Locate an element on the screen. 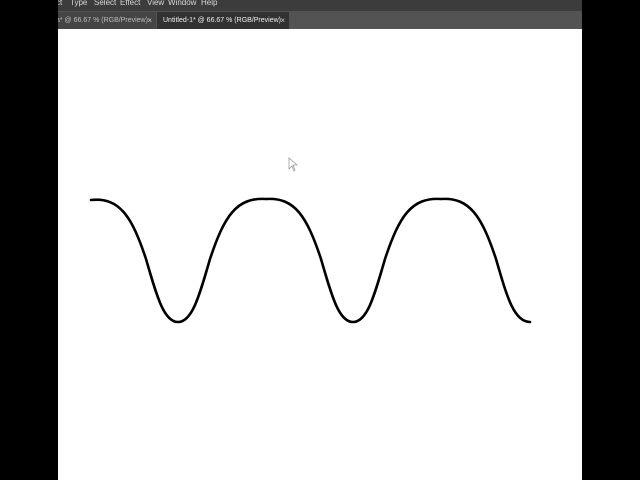 The width and height of the screenshot is (640, 480). menu-item-select: Select is located at coordinates (105, 4).